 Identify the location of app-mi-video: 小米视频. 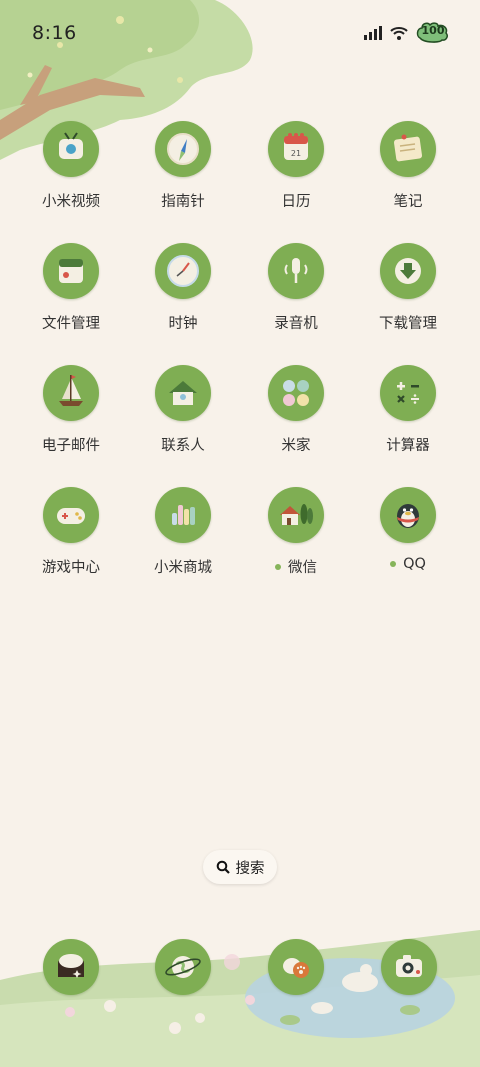
(71, 171).